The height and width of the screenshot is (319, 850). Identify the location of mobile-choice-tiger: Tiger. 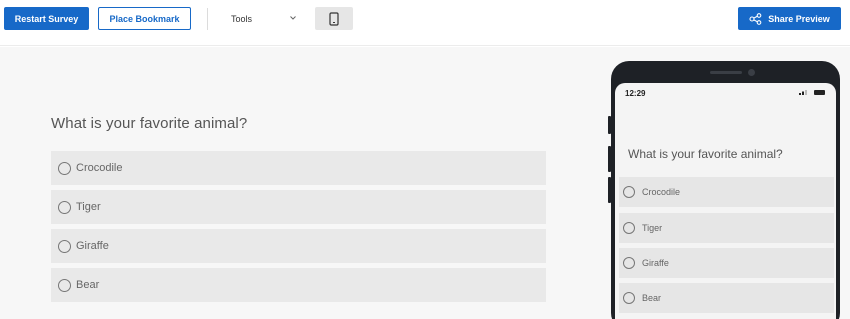
(726, 228).